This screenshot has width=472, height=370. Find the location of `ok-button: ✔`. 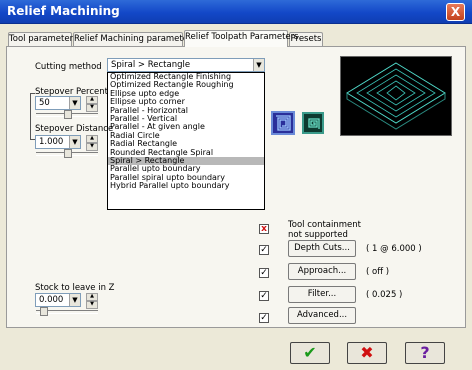

ok-button: ✔ is located at coordinates (310, 353).